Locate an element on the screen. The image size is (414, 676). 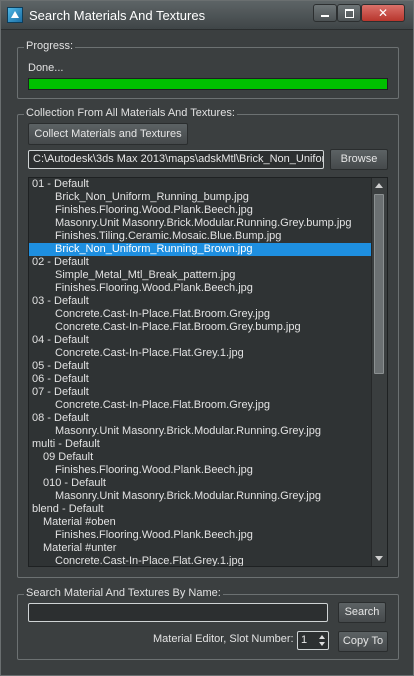
3dsmax-app-icon is located at coordinates (15, 15).